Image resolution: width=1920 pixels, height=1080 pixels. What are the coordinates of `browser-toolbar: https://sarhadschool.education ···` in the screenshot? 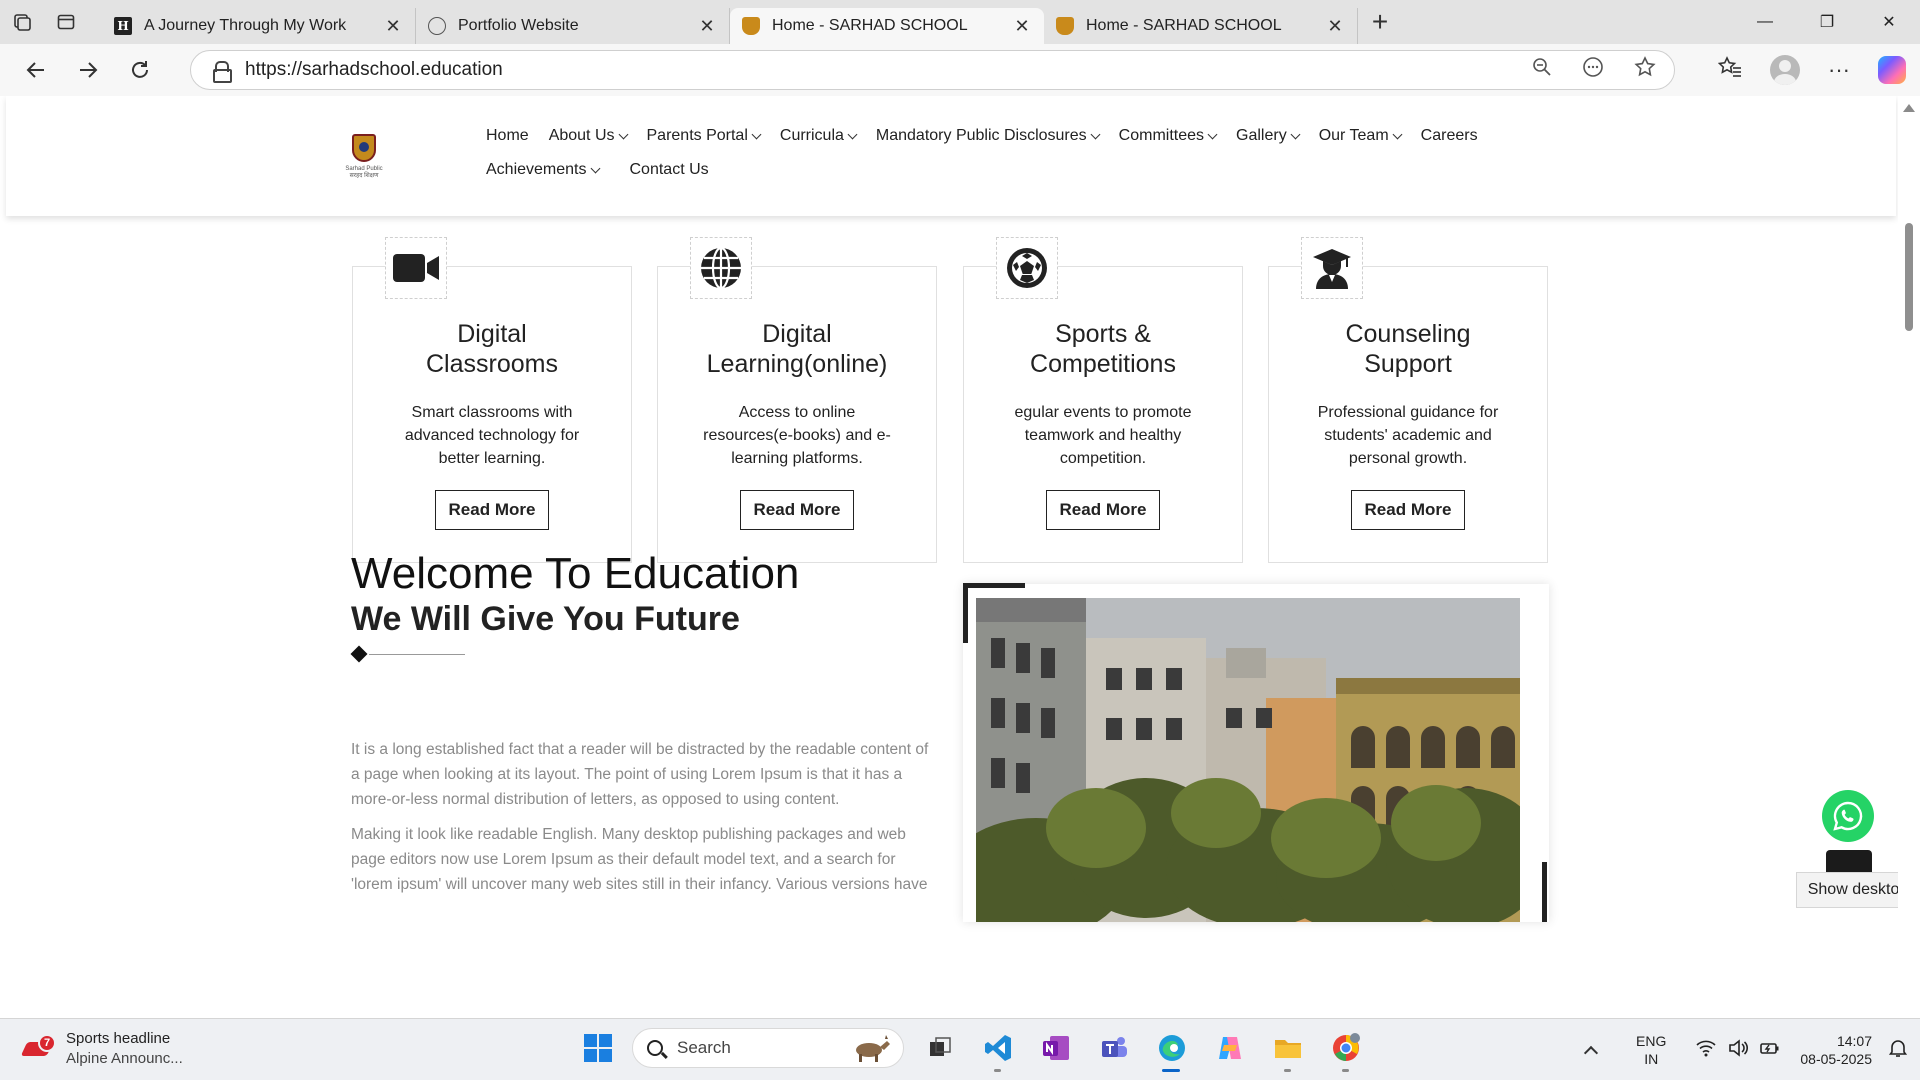 It's located at (960, 70).